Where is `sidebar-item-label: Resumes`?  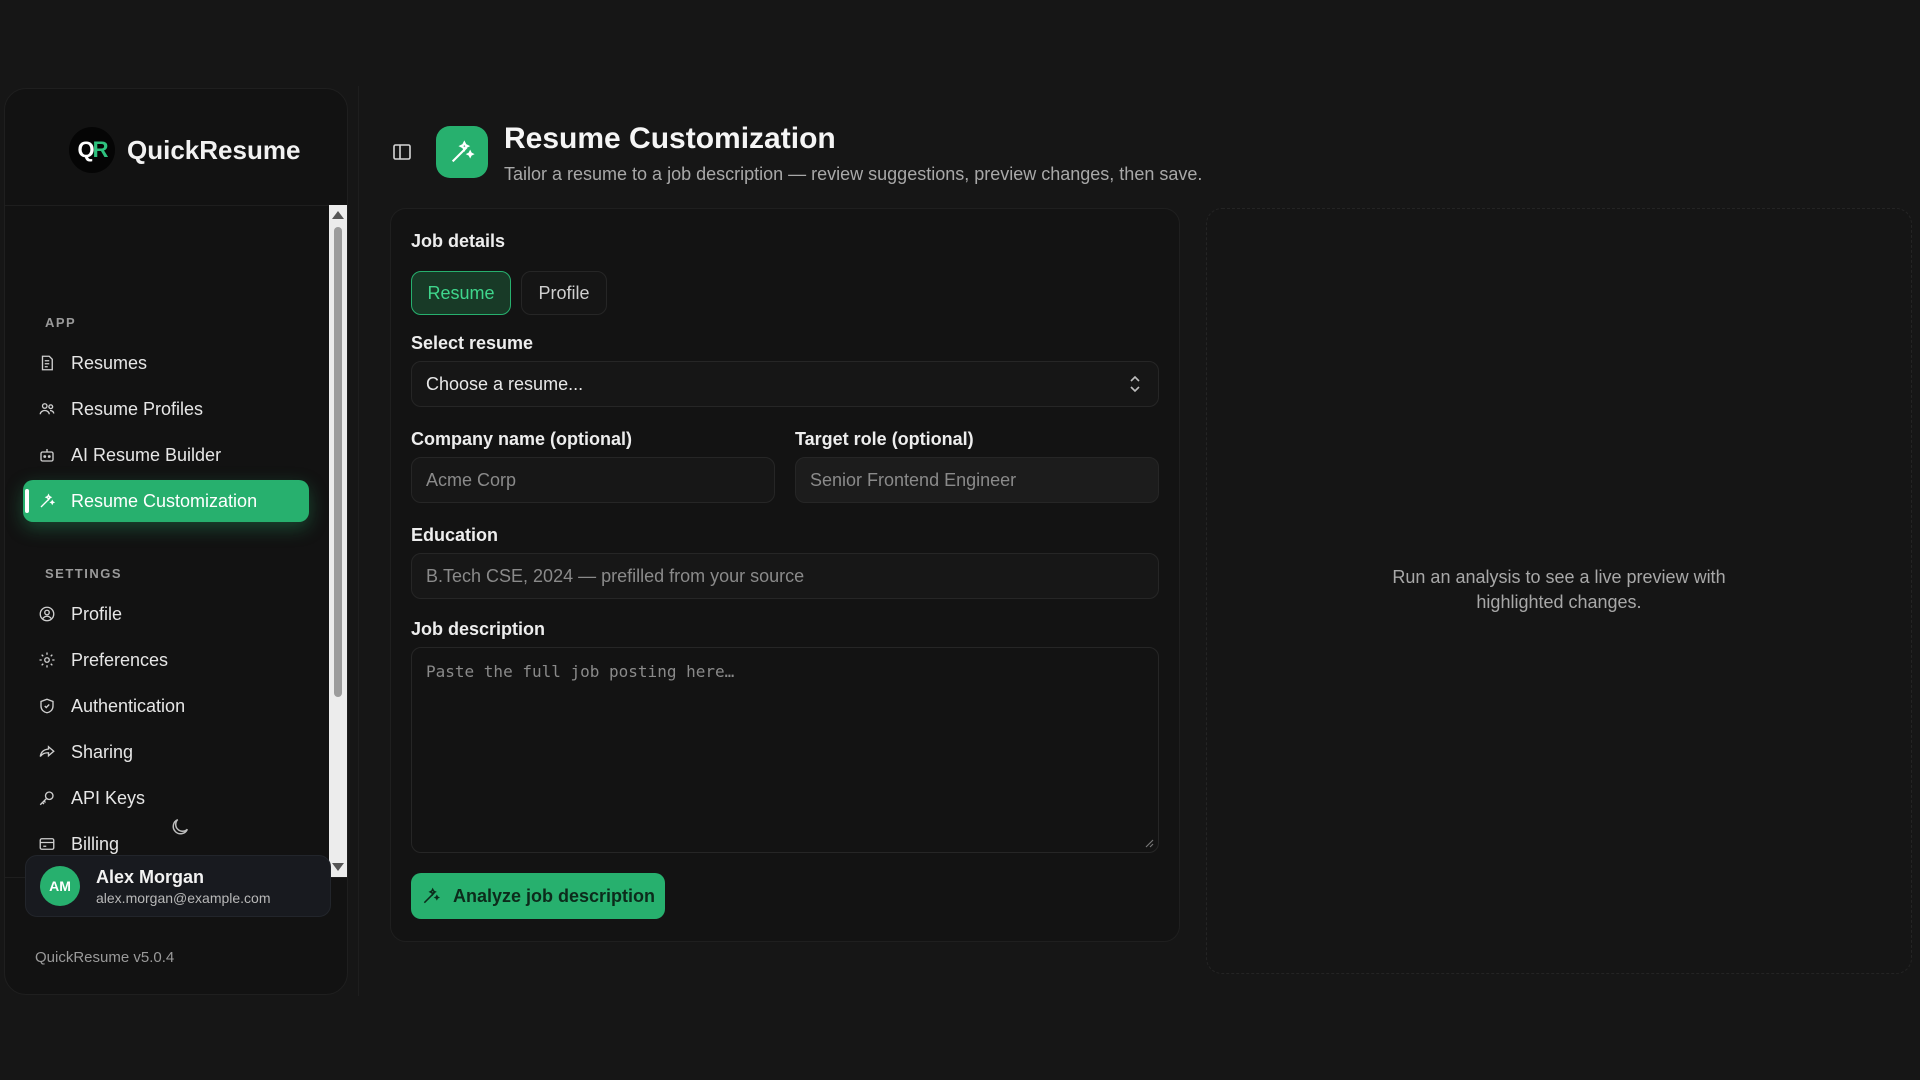 sidebar-item-label: Resumes is located at coordinates (109, 362).